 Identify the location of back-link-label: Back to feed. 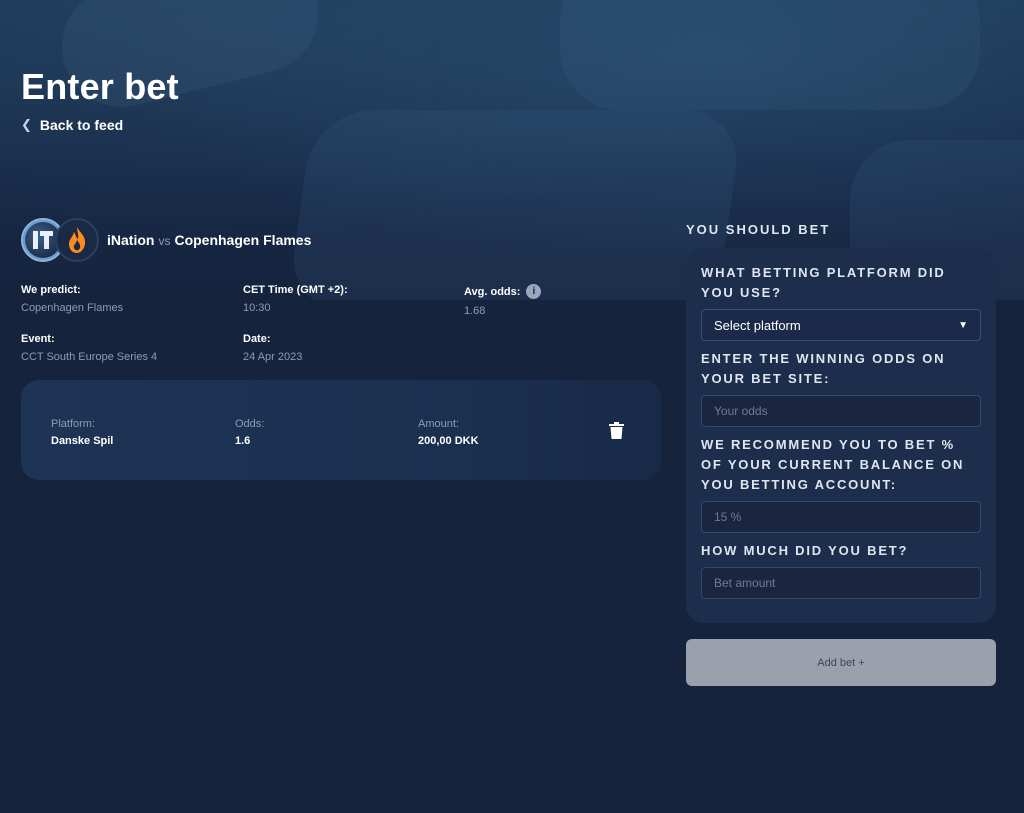
(81, 125).